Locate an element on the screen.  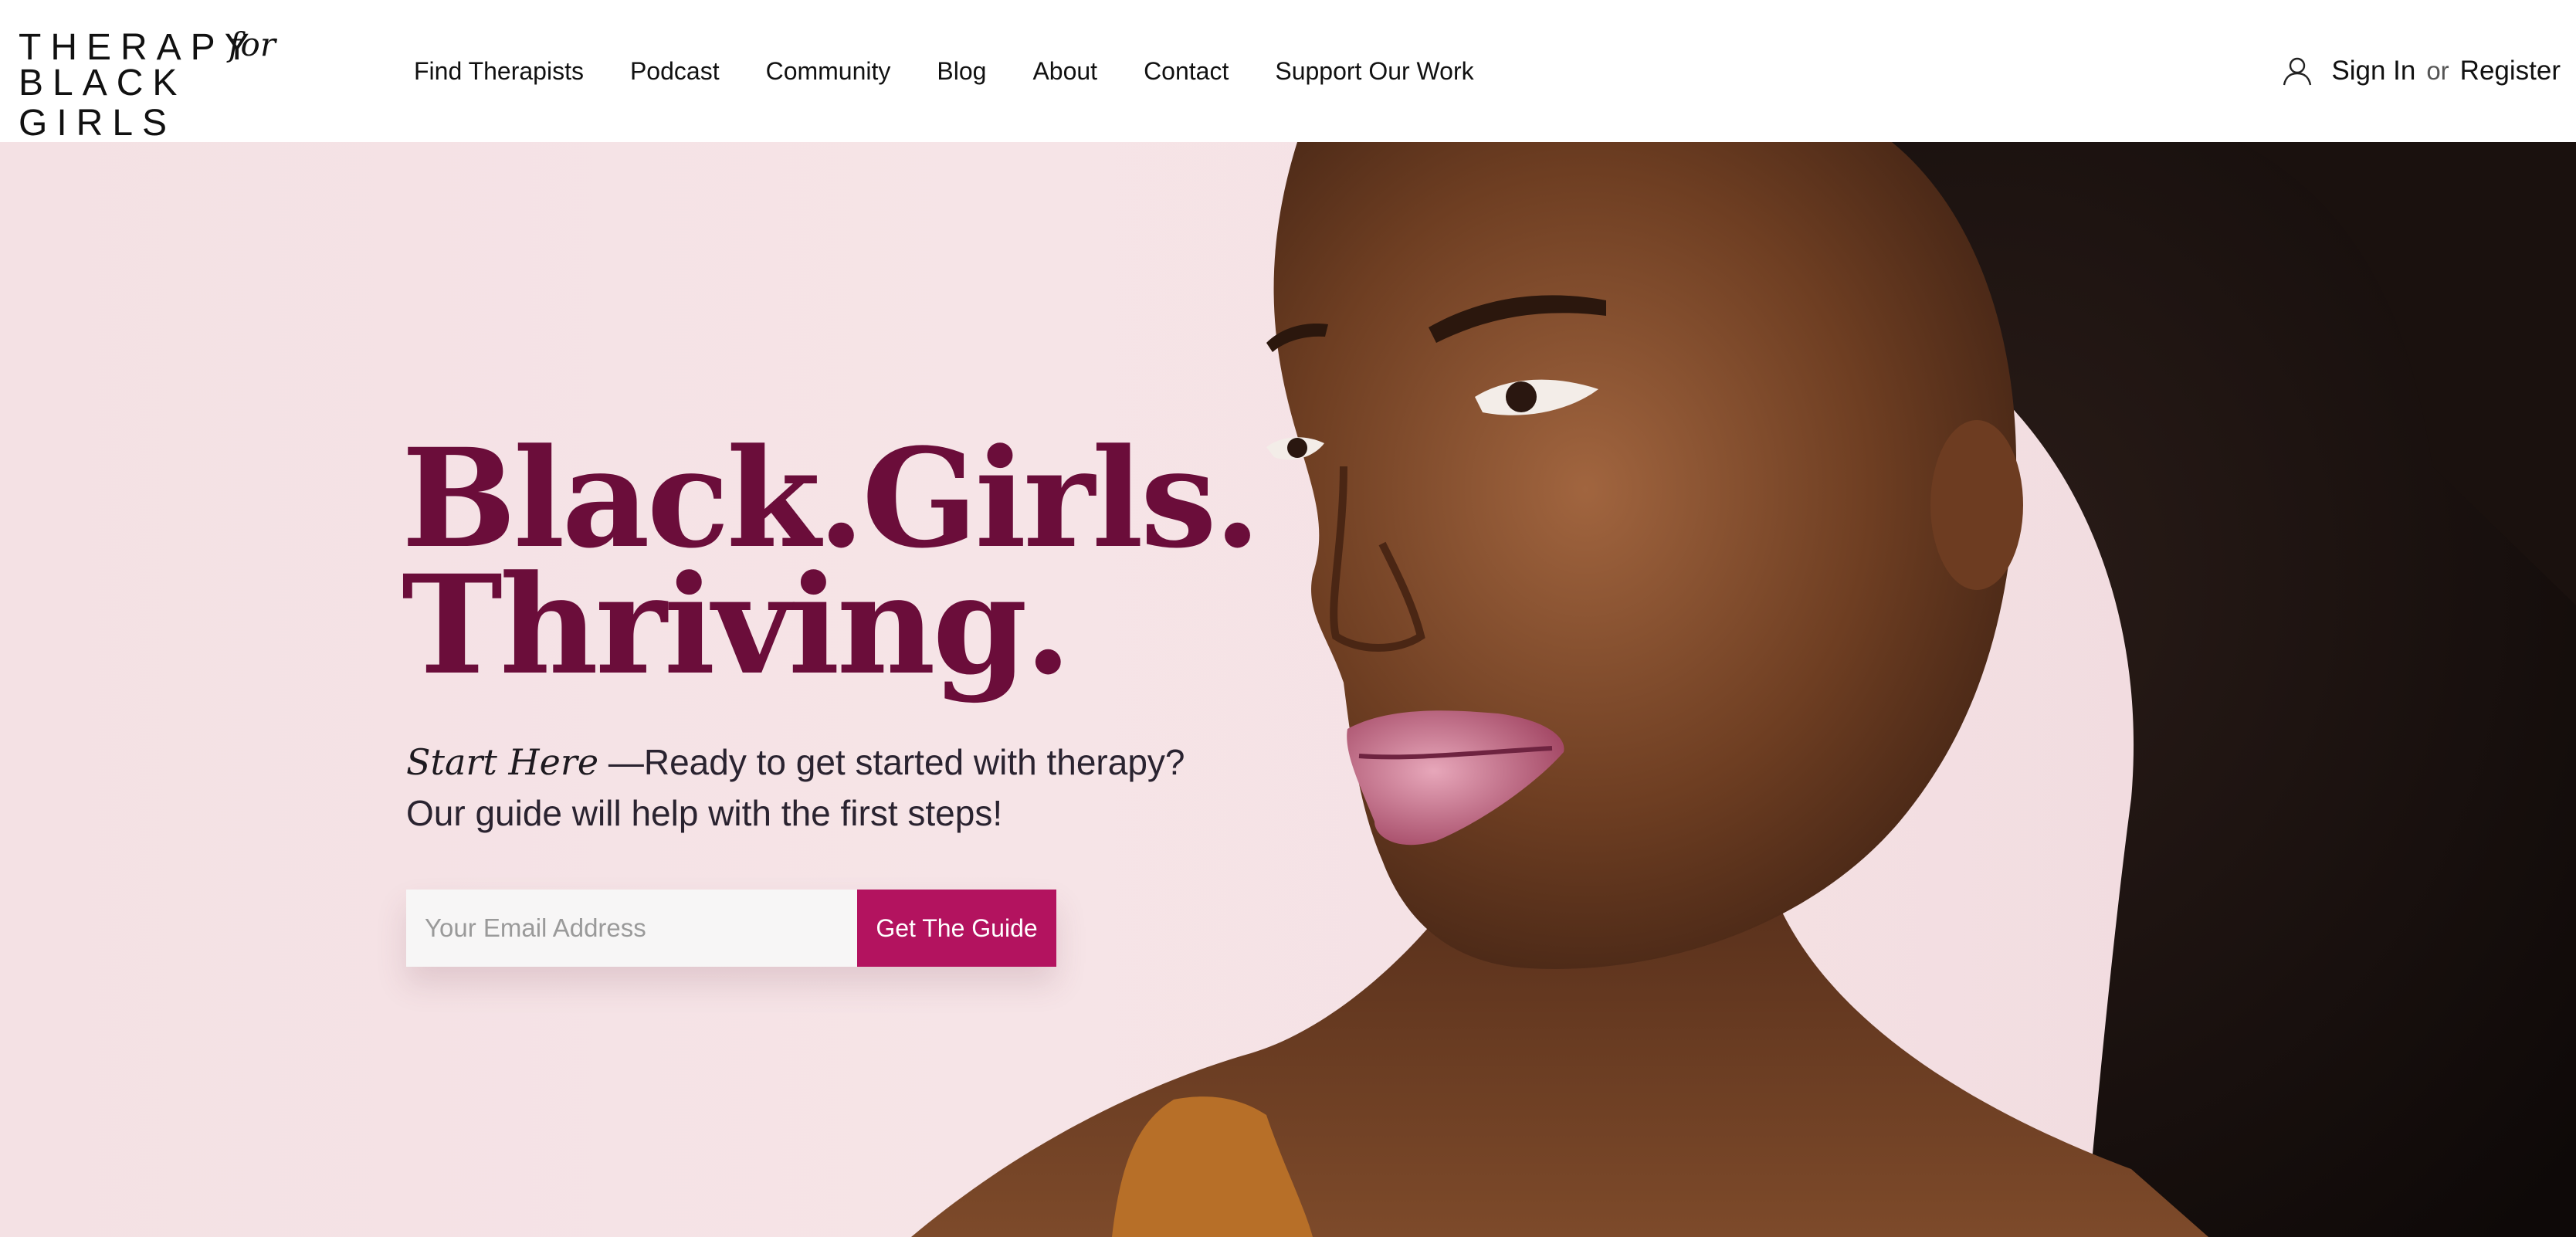
account-separator: or is located at coordinates (2437, 70).